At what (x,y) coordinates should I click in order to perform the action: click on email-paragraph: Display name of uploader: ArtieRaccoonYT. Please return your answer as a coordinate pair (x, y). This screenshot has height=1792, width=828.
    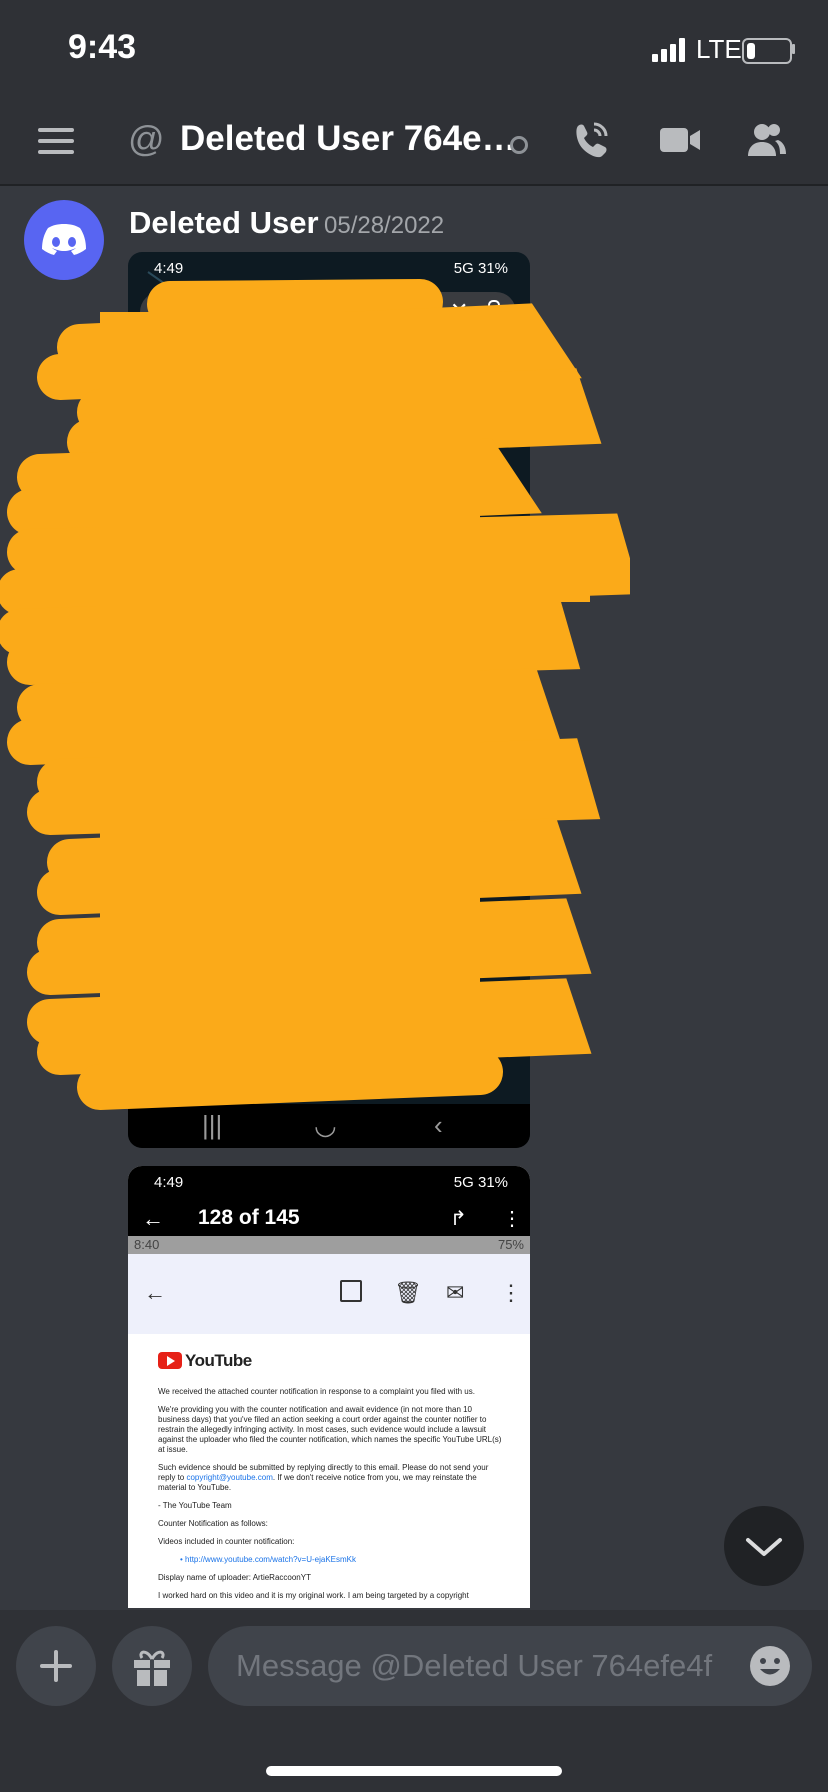
    Looking at the image, I should click on (234, 1578).